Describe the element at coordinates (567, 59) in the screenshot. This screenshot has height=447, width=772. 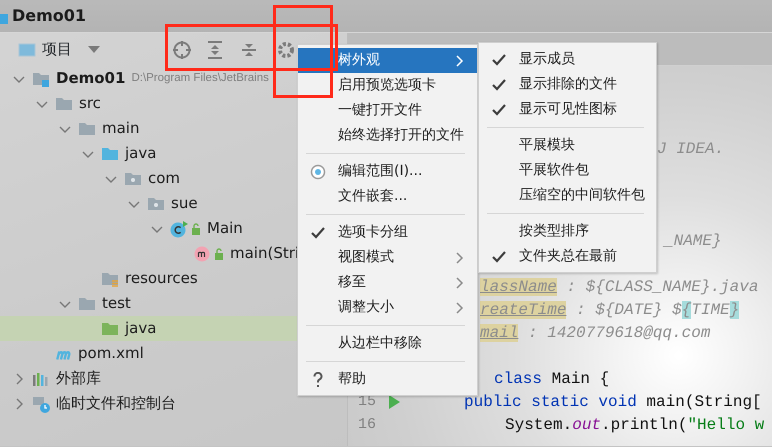
I see `menu-item: 显示成员` at that location.